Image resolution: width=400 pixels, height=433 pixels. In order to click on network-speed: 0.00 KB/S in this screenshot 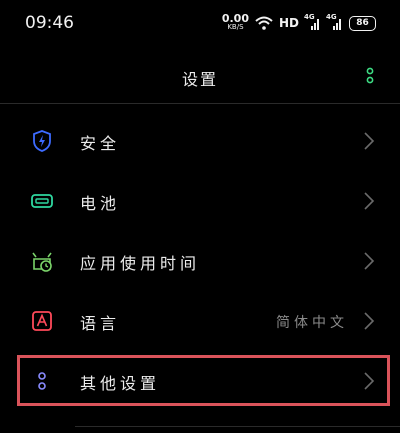, I will do `click(235, 22)`.